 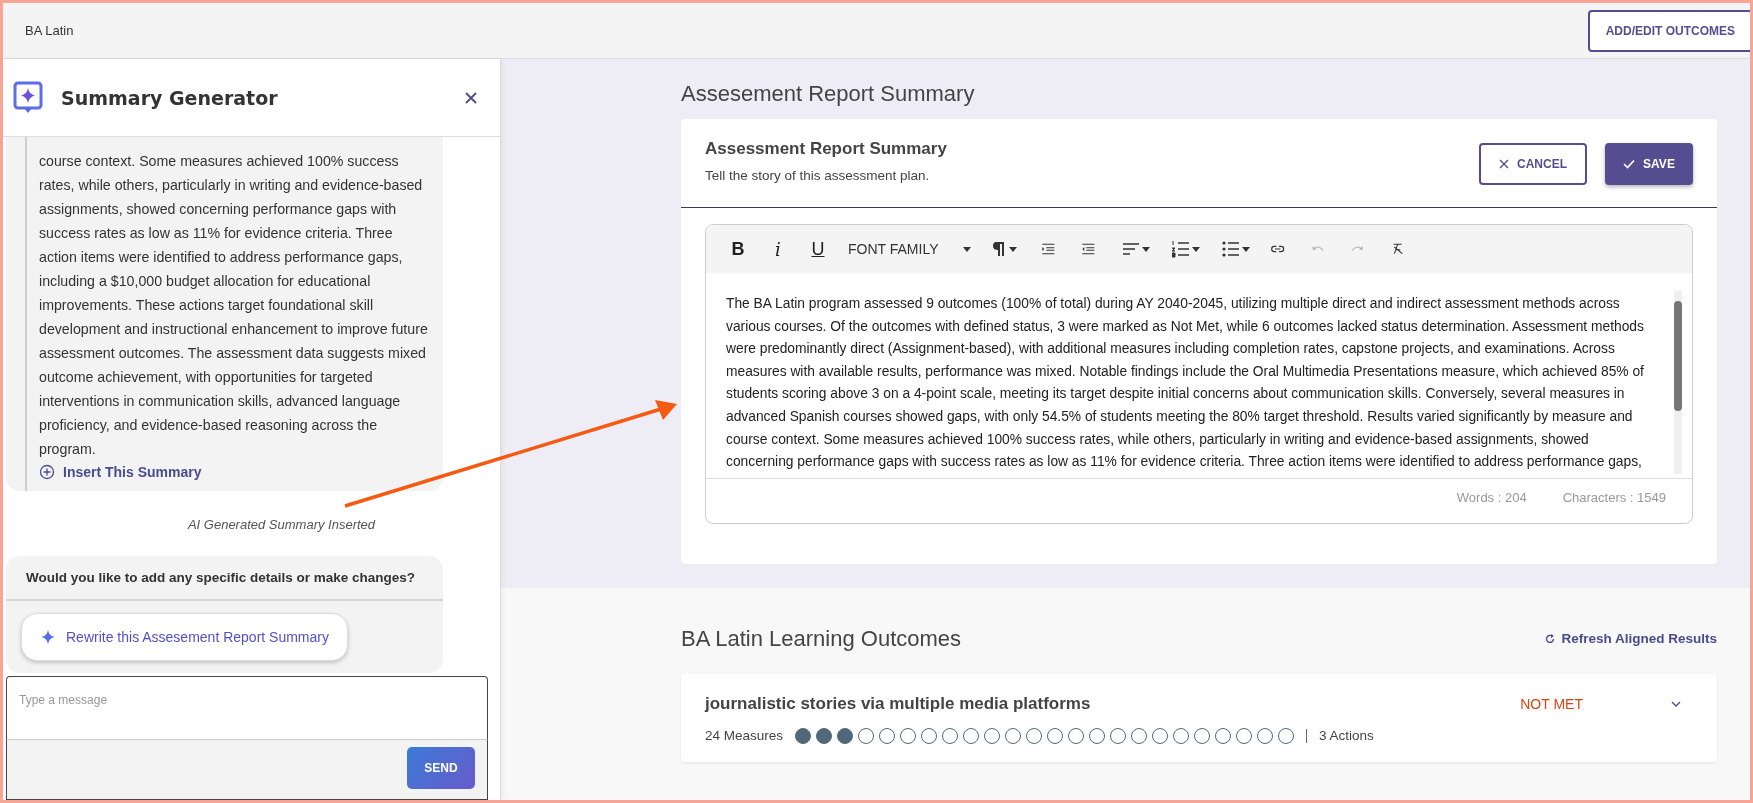 I want to click on add-edit-outcomes-button: ADD/EDIT OUTCOMES, so click(x=1668, y=30).